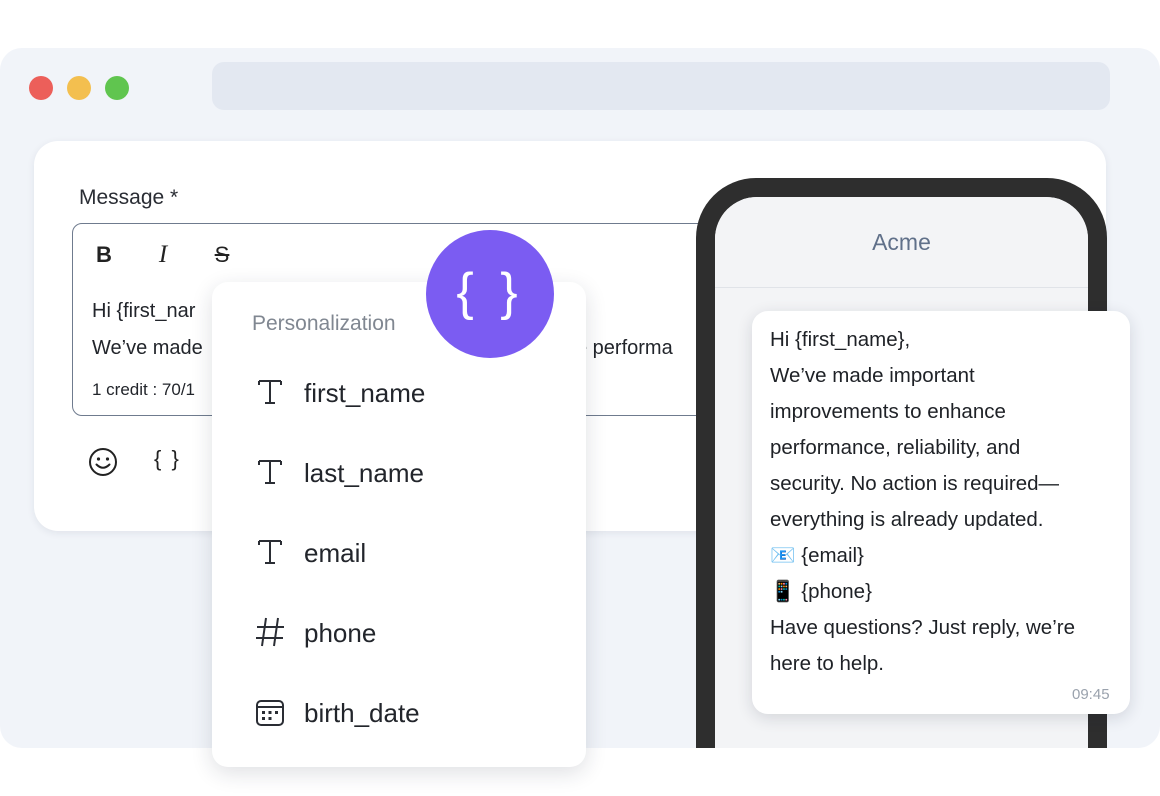 This screenshot has height=796, width=1160. What do you see at coordinates (817, 555) in the screenshot?
I see `message-line: 📧 {email}` at bounding box center [817, 555].